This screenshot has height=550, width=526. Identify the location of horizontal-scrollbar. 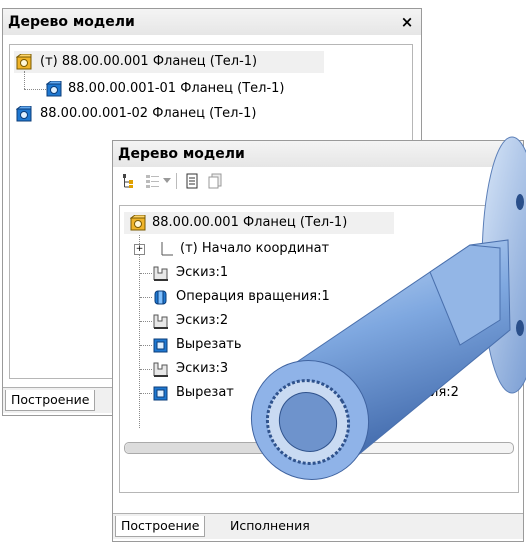
(319, 448).